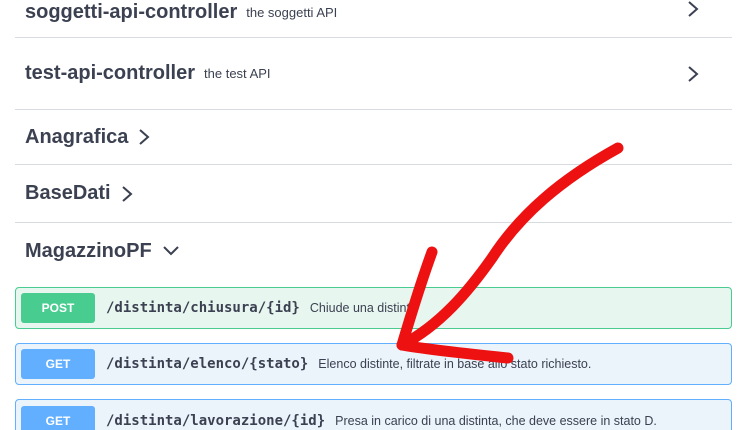  Describe the element at coordinates (363, 308) in the screenshot. I see `operation-summary: Chiude una distinta` at that location.